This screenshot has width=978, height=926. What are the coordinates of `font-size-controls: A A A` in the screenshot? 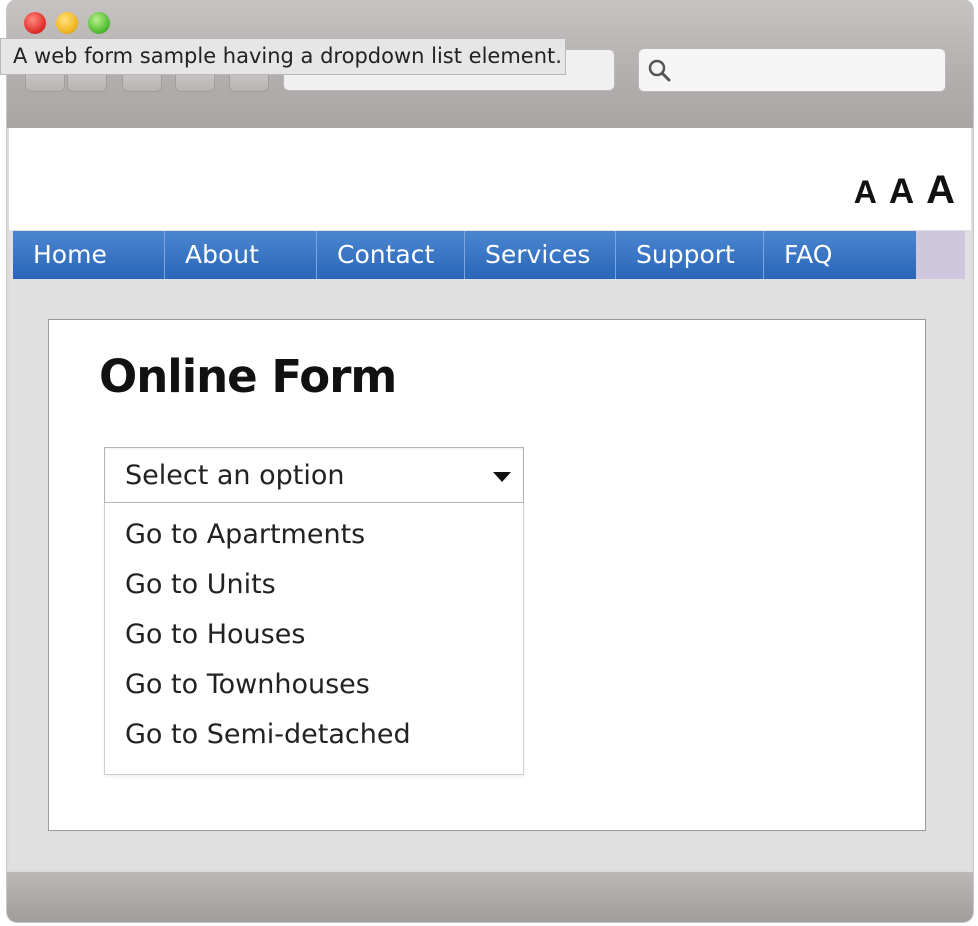 It's located at (904, 190).